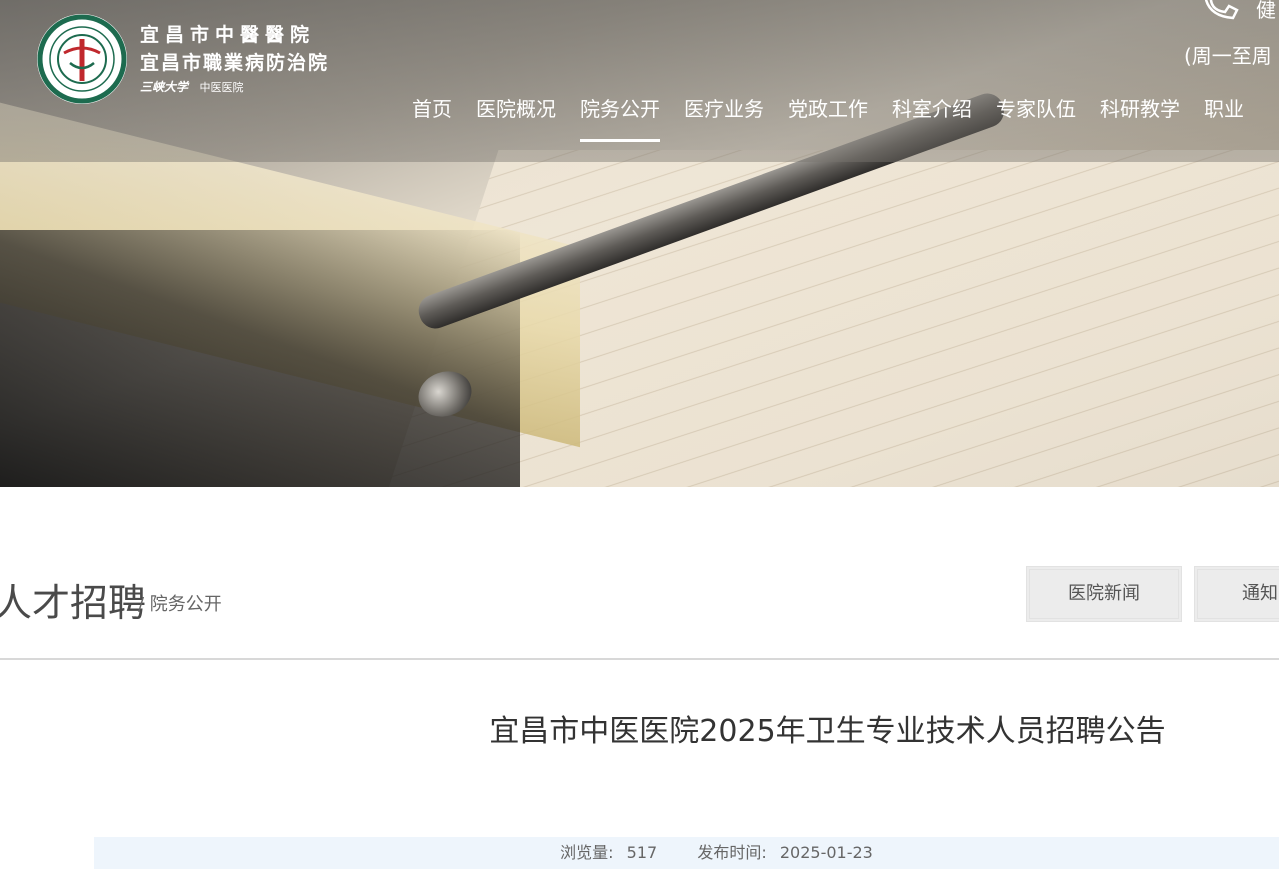 The image size is (1279, 871). Describe the element at coordinates (1222, 10) in the screenshot. I see `phone-icon` at that location.